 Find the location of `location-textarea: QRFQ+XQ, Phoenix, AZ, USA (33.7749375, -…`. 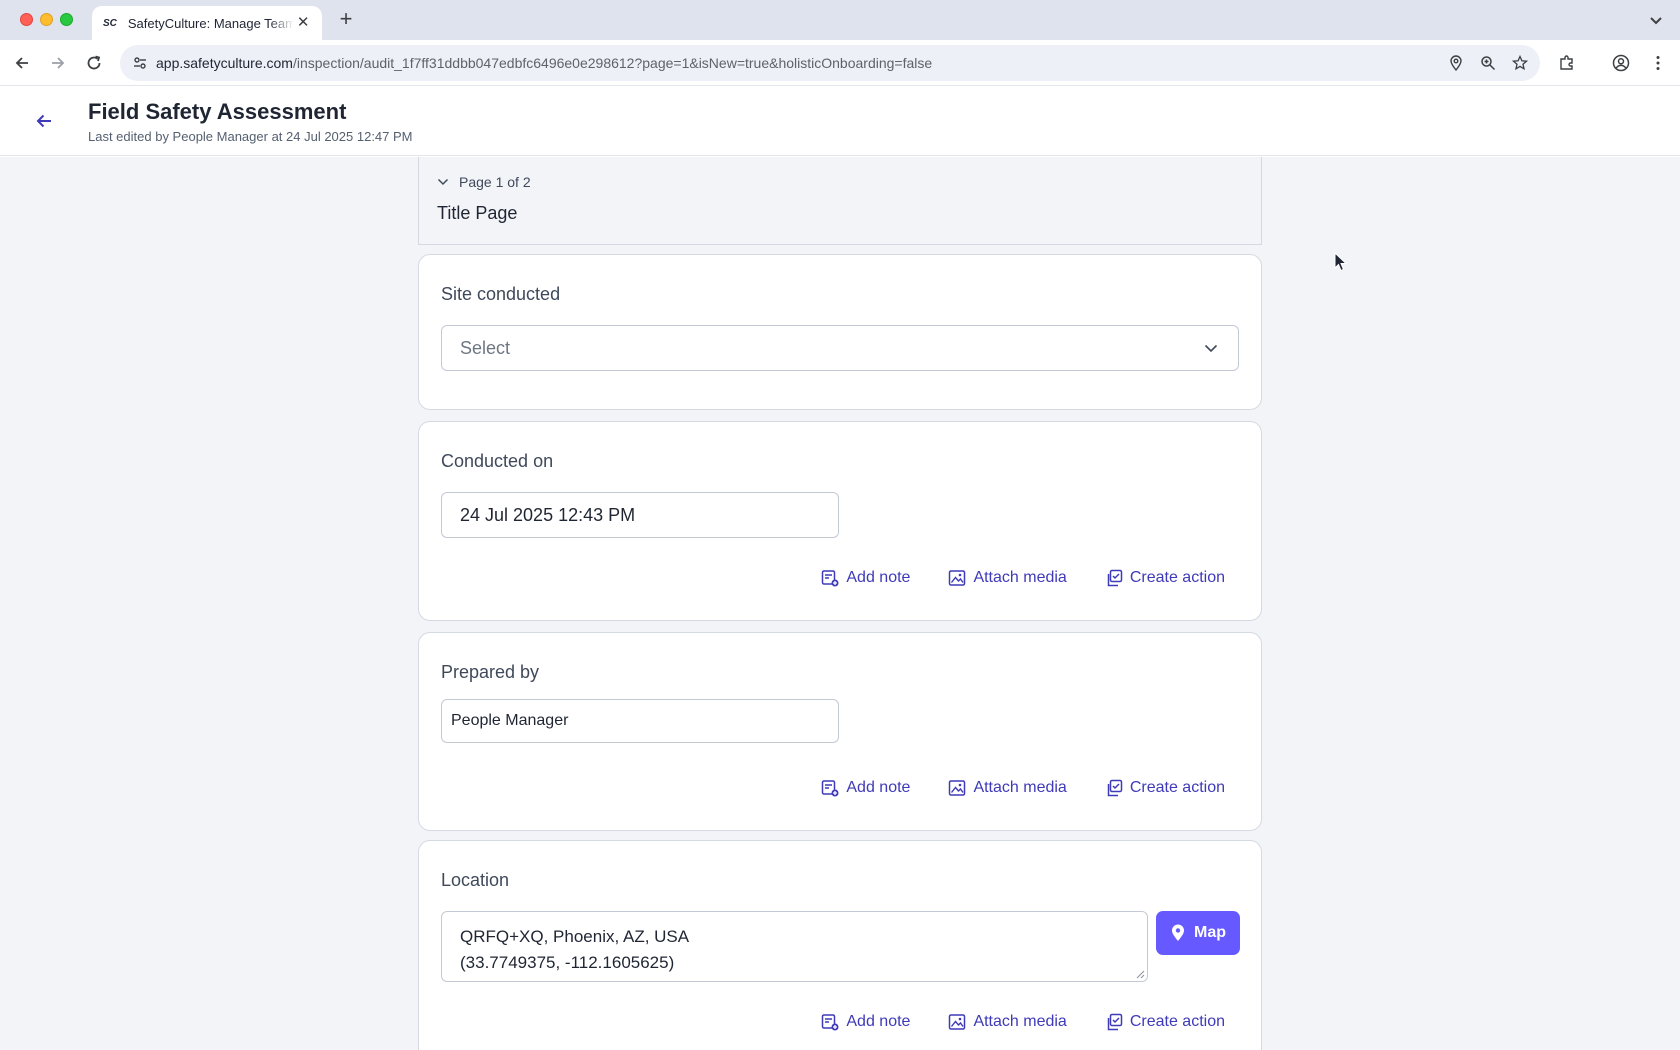

location-textarea: QRFQ+XQ, Phoenix, AZ, USA (33.7749375, -… is located at coordinates (794, 946).